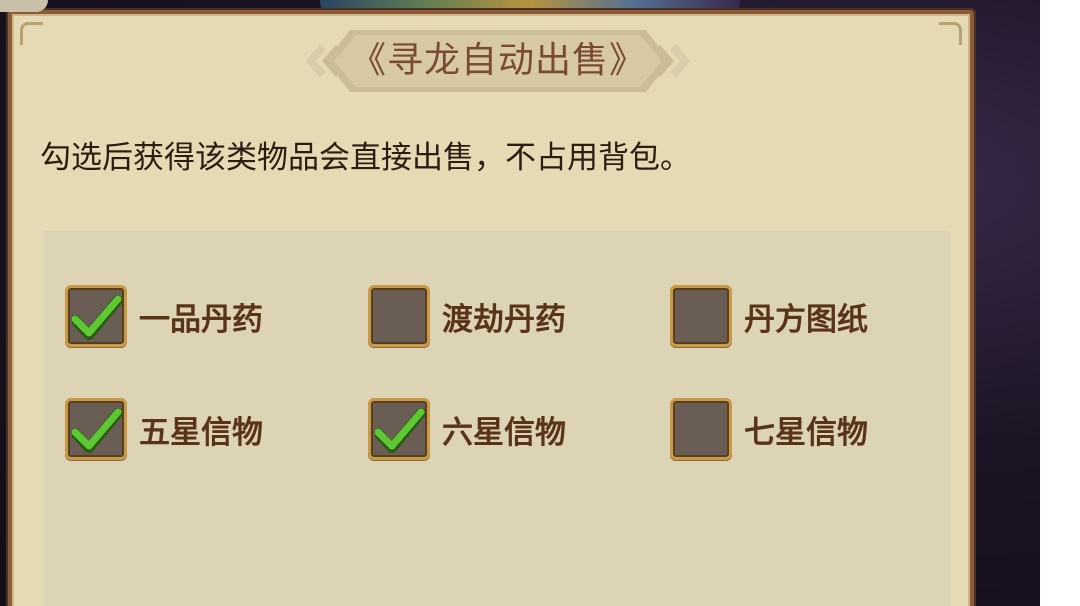 The width and height of the screenshot is (1080, 606). What do you see at coordinates (24, 6) in the screenshot?
I see `frame-ornament` at bounding box center [24, 6].